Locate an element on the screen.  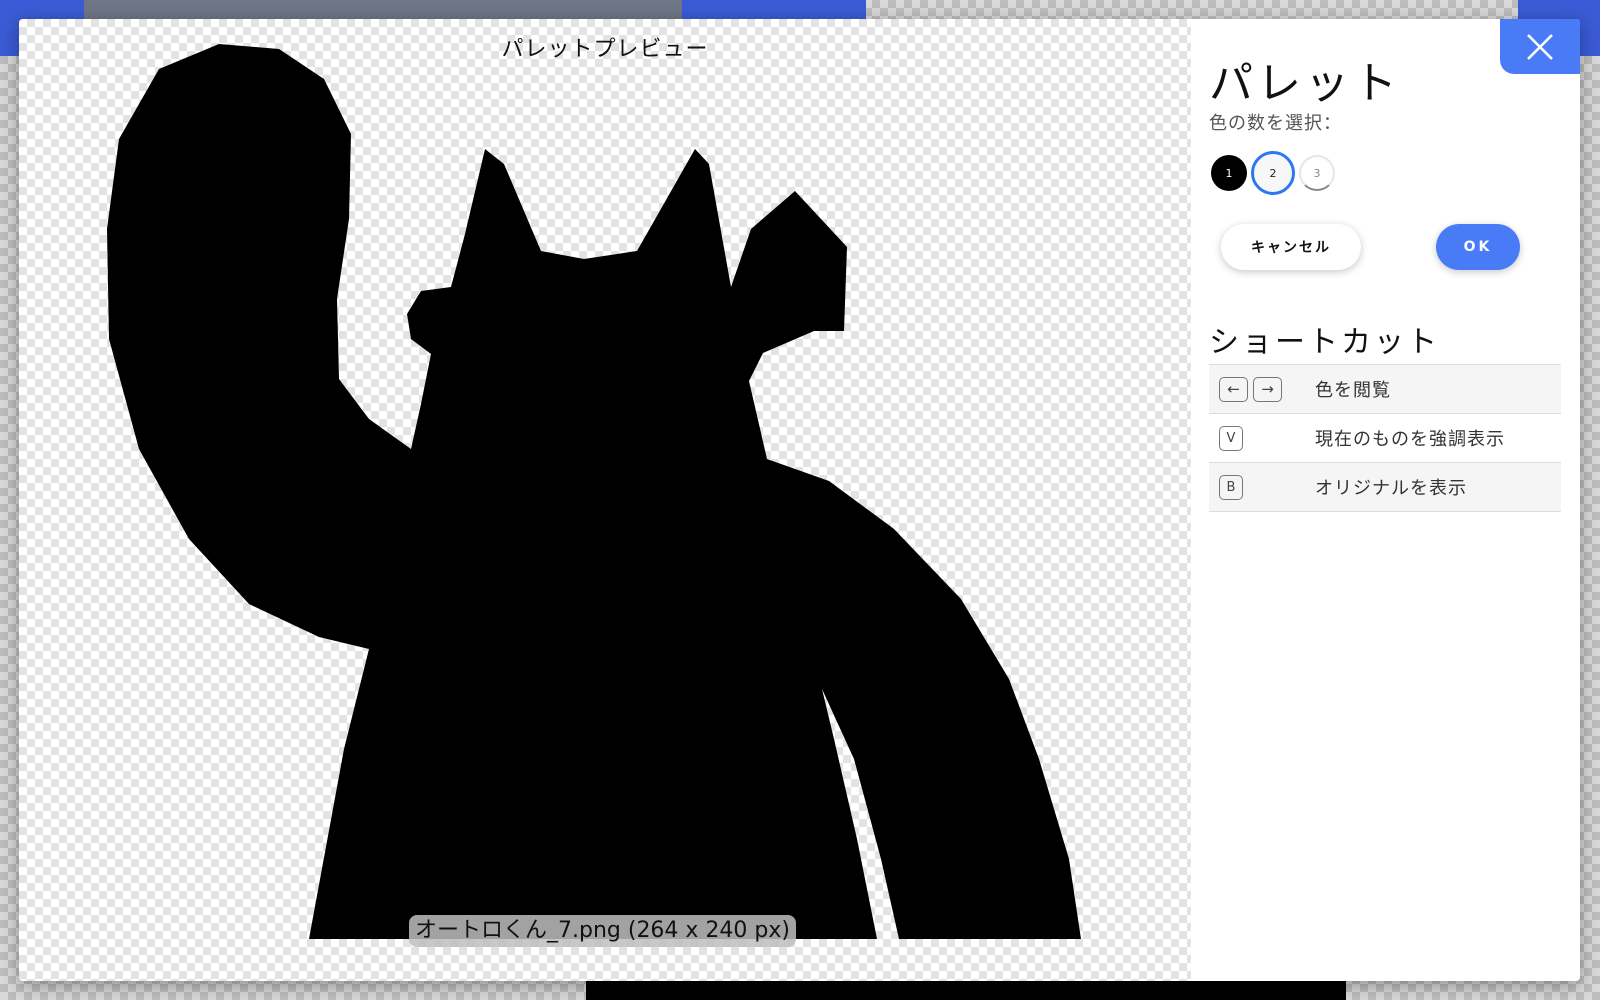
color-count-option-3: 3 is located at coordinates (1317, 173).